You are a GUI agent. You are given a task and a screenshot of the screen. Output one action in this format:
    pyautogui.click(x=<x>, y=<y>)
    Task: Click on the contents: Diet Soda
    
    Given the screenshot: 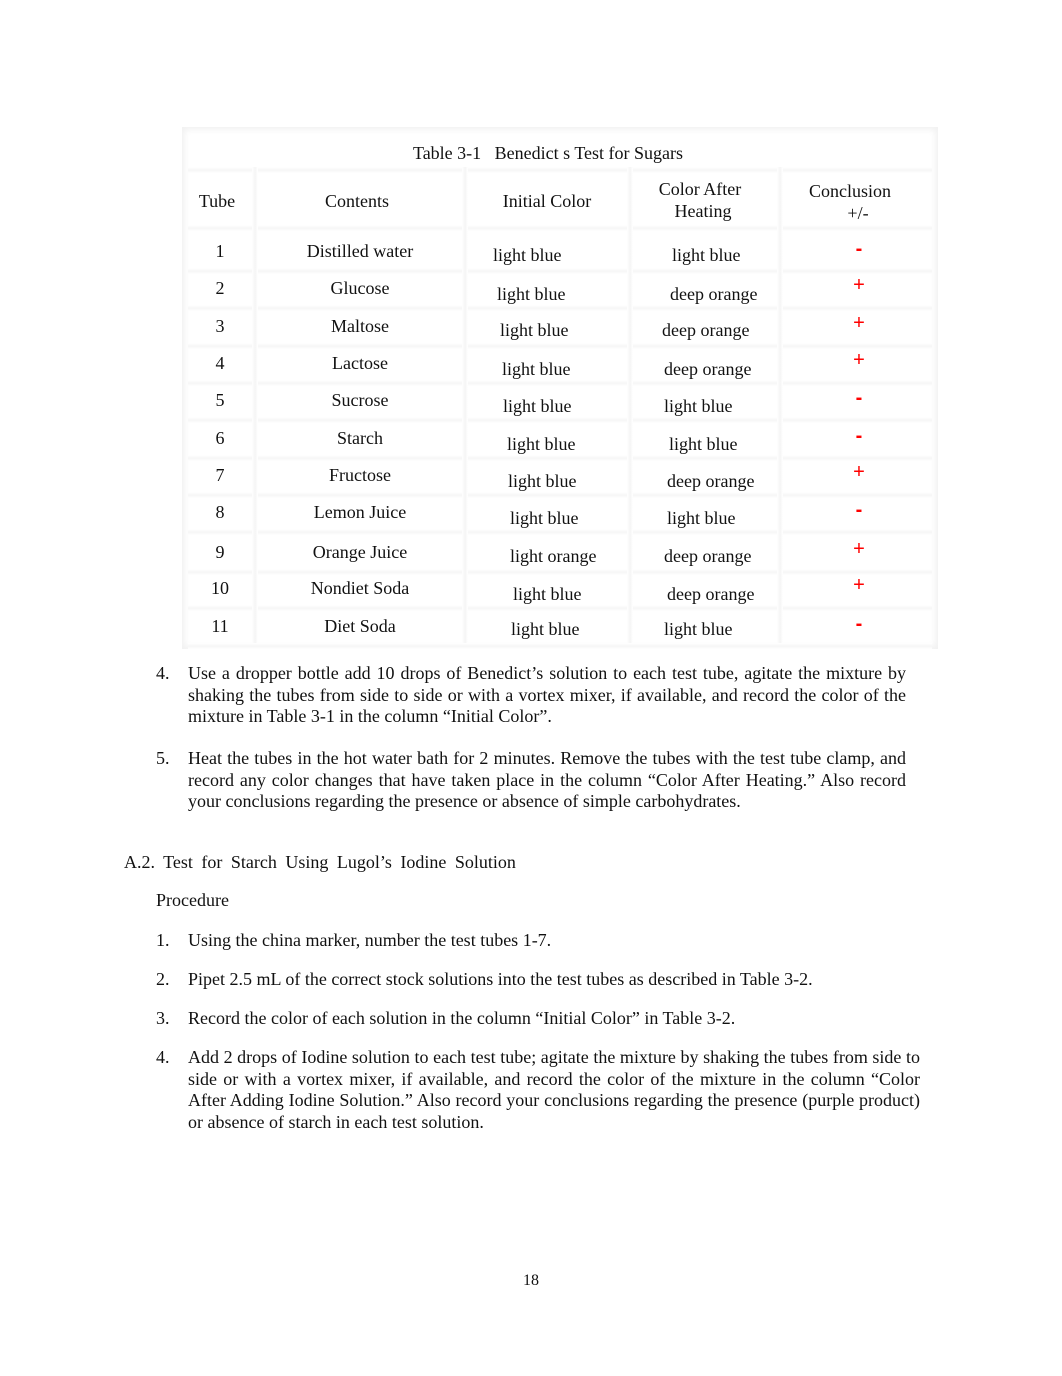 What is the action you would take?
    pyautogui.click(x=360, y=626)
    